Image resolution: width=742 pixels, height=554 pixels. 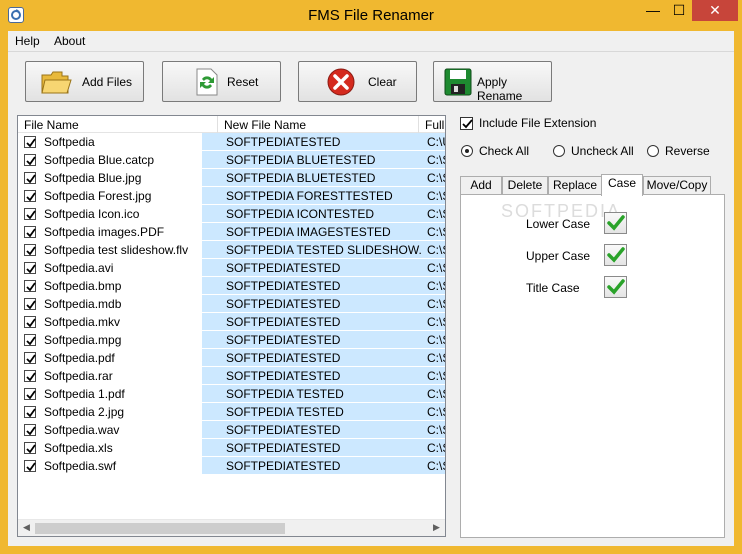 I want to click on lower-case-button, so click(x=615, y=223).